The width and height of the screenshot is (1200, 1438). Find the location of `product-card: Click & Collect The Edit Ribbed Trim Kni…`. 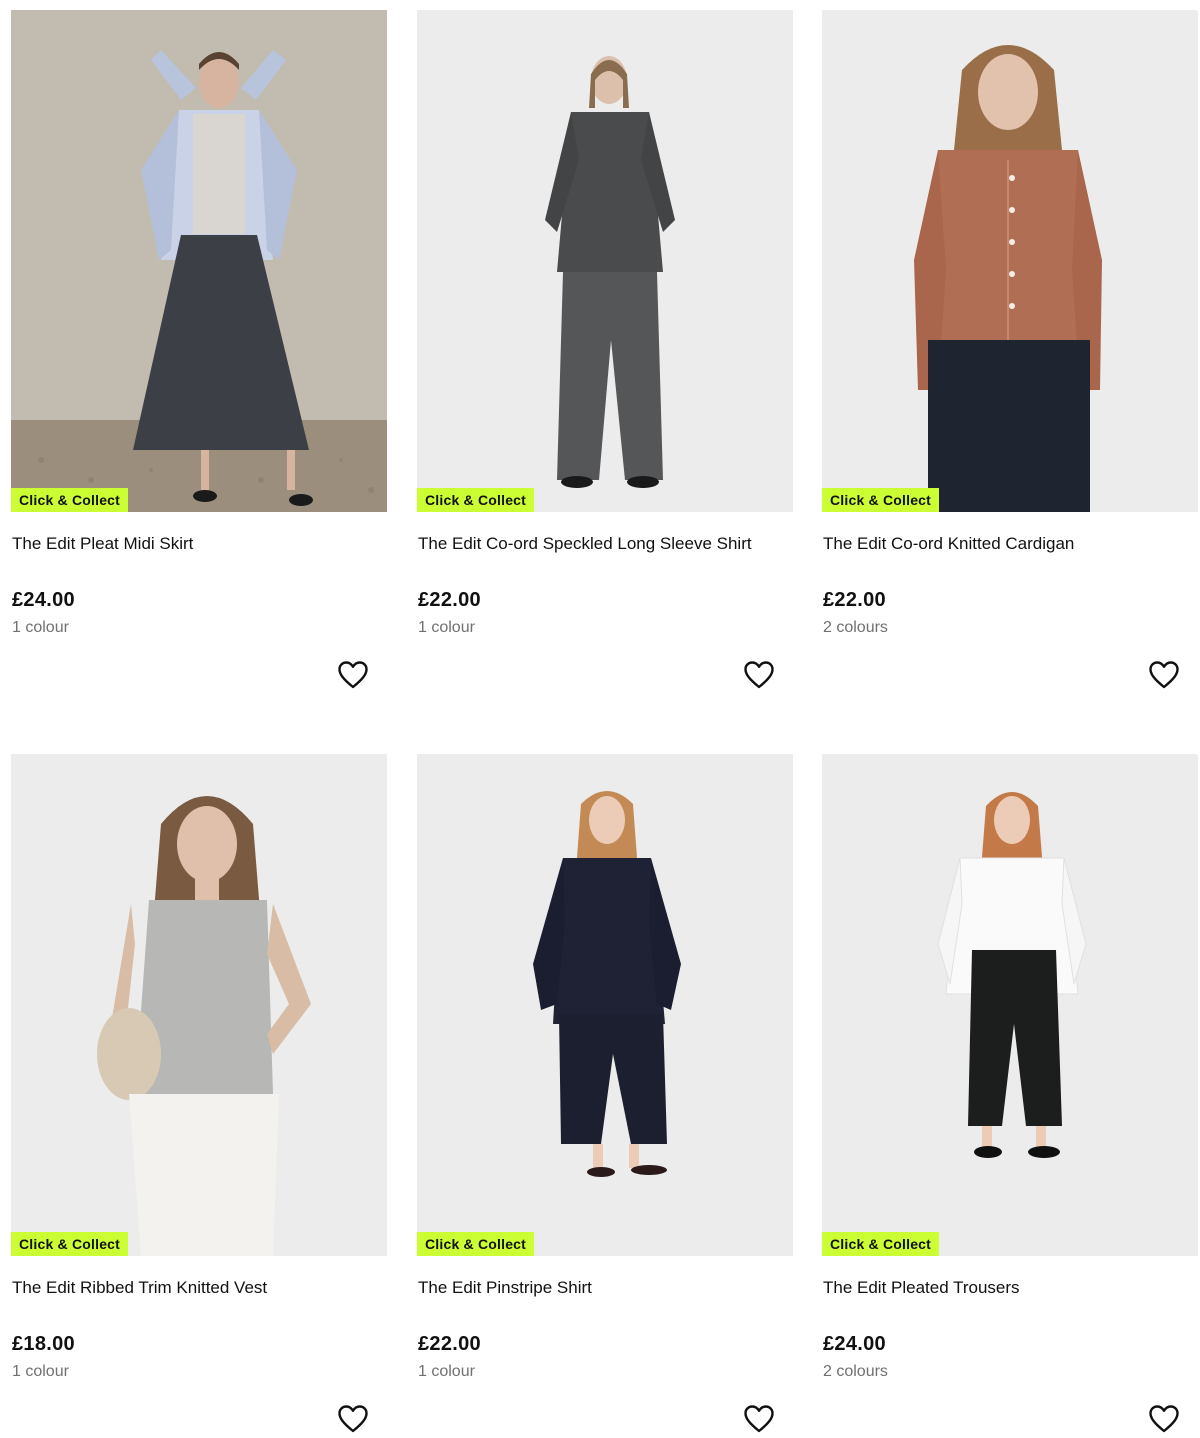

product-card: Click & Collect The Edit Ribbed Trim Kni… is located at coordinates (199, 1096).